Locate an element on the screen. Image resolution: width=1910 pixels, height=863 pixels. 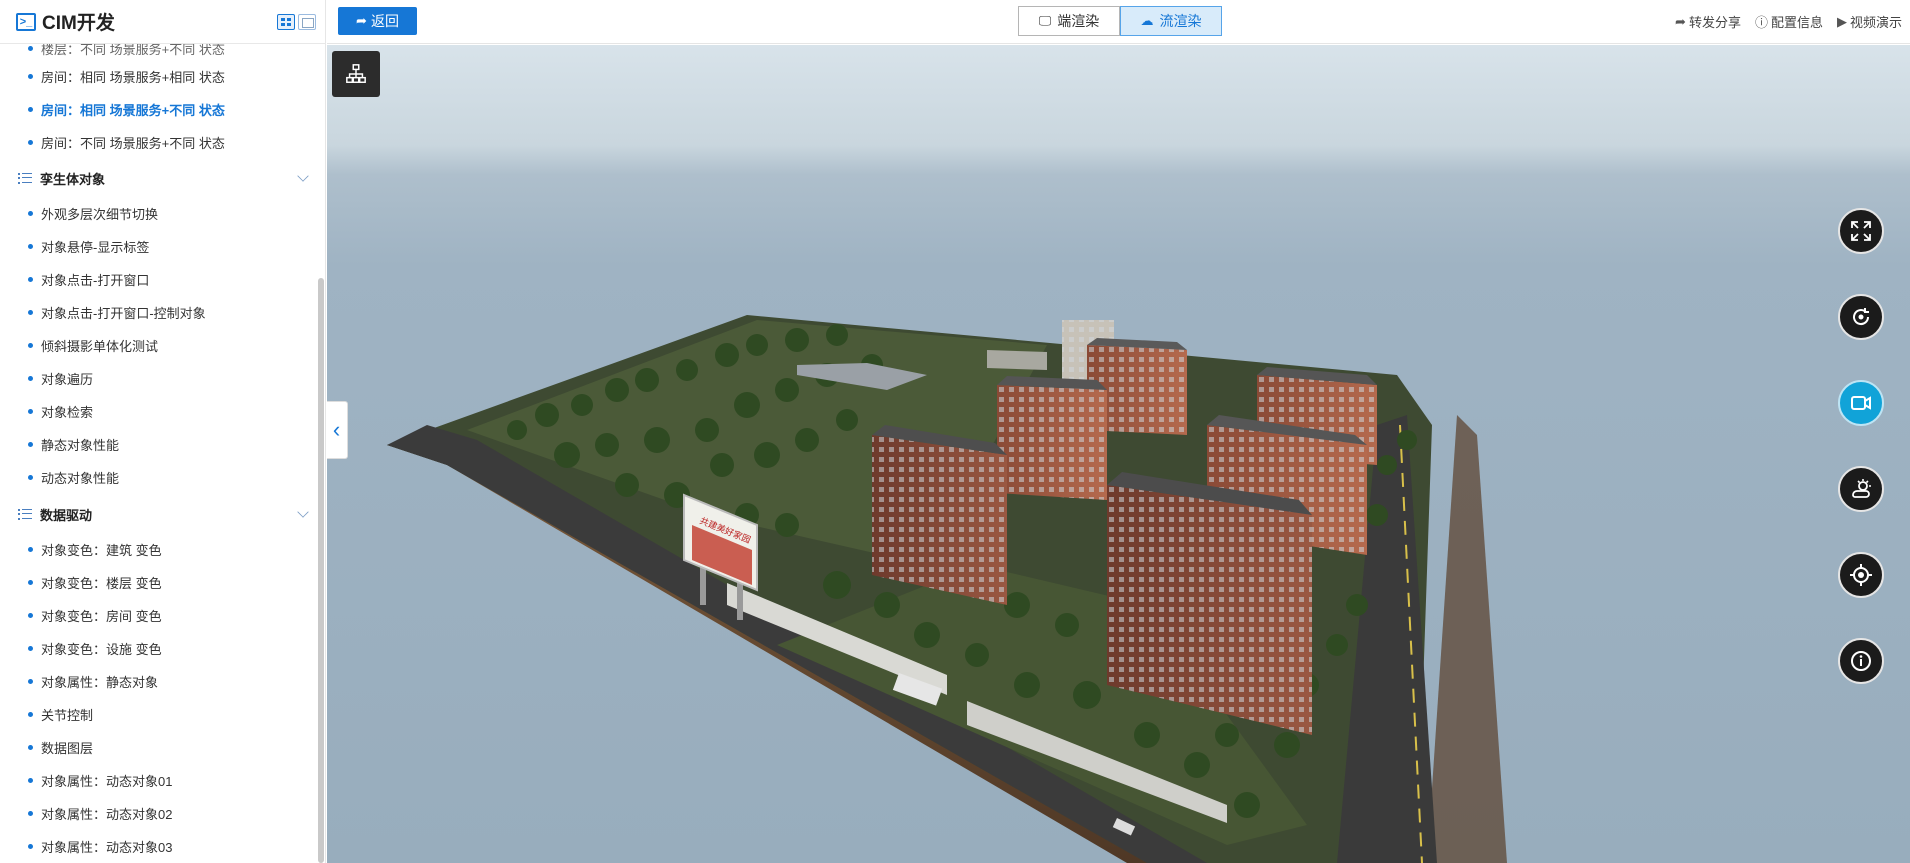
menu-item: 对象点击-打开窗口 is located at coordinates (88, 279).